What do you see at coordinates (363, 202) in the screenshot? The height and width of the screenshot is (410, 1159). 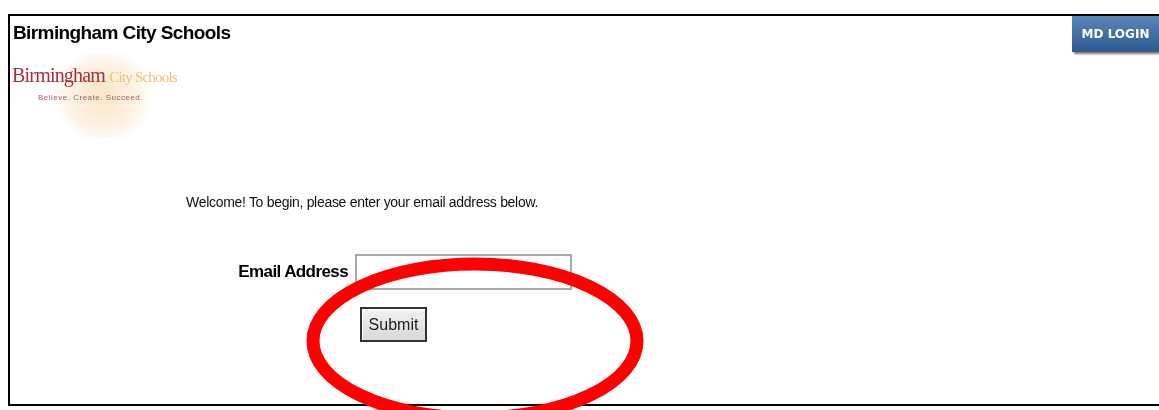 I see `welcome-message: Welcome! To begin, please enter your email address below.` at bounding box center [363, 202].